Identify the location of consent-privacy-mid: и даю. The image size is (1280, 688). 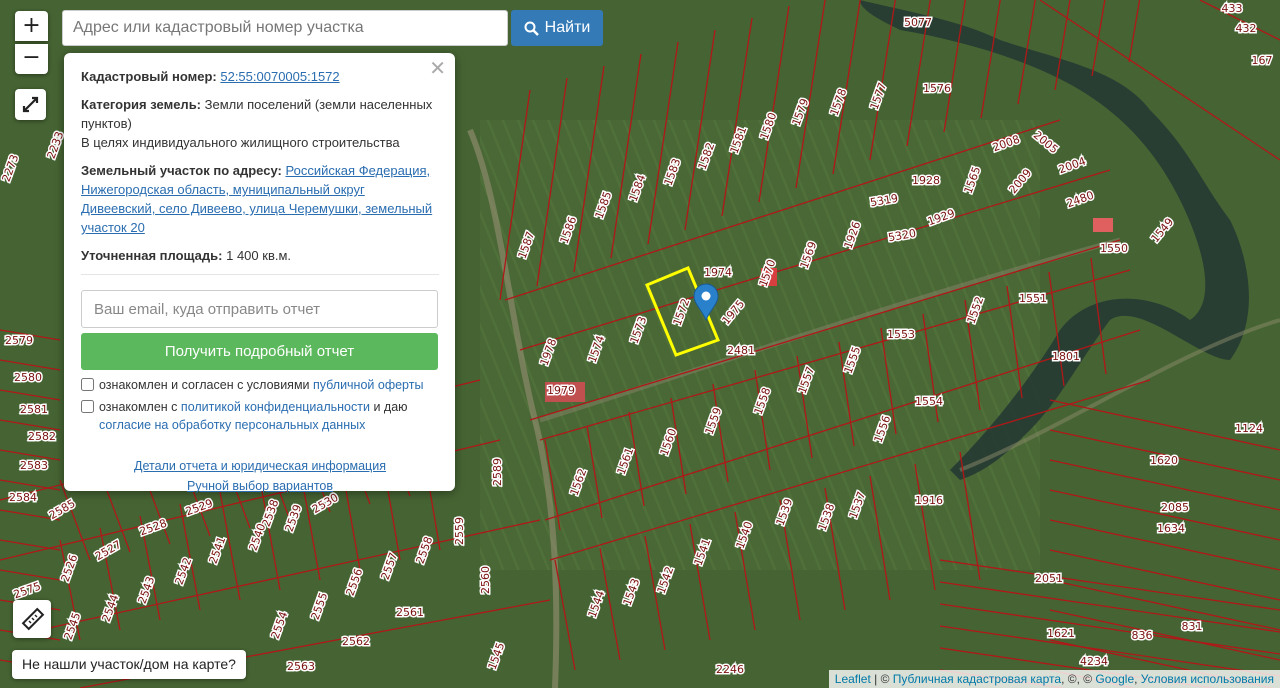
(390, 407).